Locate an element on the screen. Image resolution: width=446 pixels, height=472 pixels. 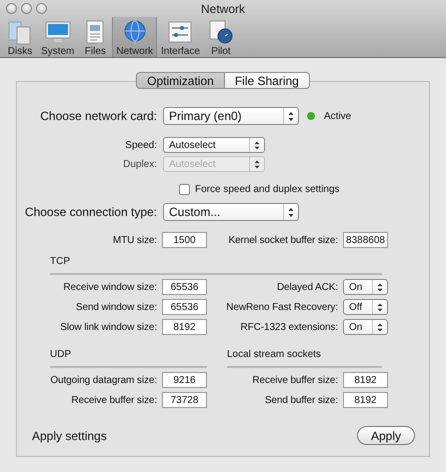
window-title: Network is located at coordinates (223, 9).